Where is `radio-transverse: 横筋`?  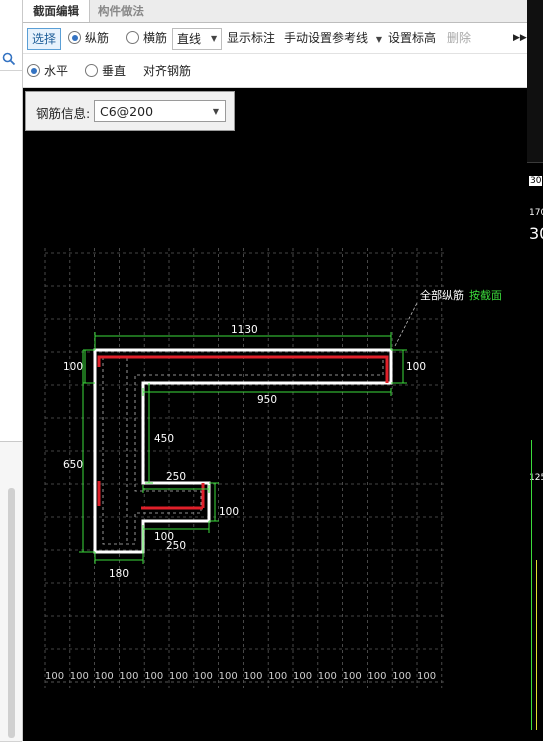 radio-transverse: 横筋 is located at coordinates (146, 38).